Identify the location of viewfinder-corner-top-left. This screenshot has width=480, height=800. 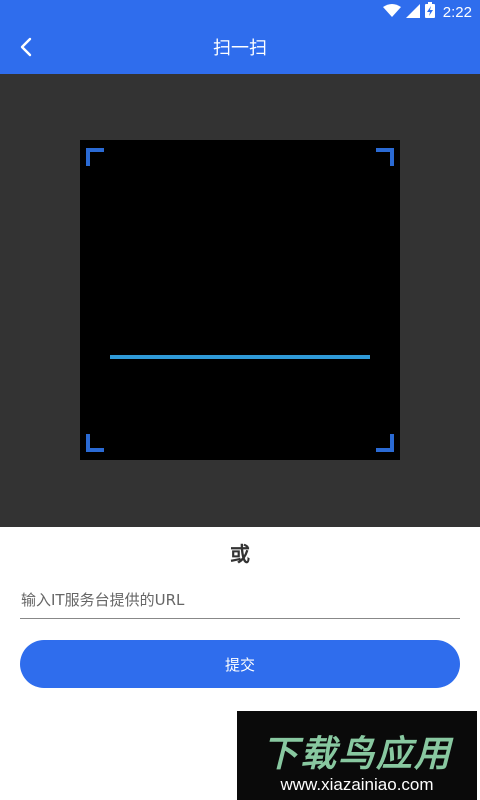
(95, 157).